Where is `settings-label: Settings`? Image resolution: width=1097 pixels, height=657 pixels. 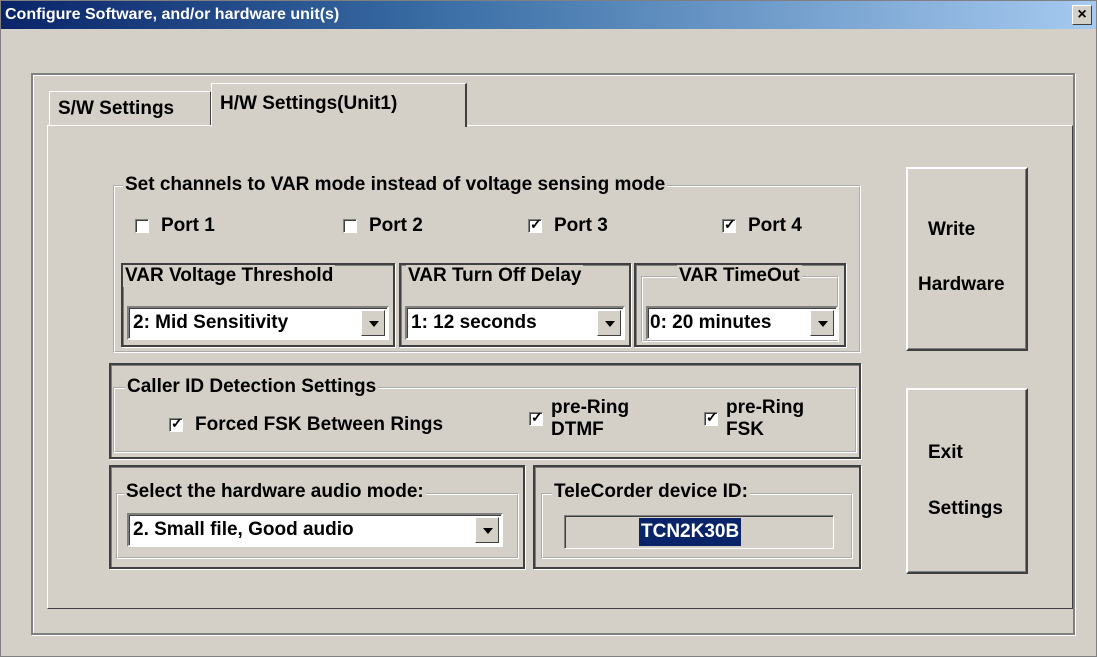
settings-label: Settings is located at coordinates (965, 508).